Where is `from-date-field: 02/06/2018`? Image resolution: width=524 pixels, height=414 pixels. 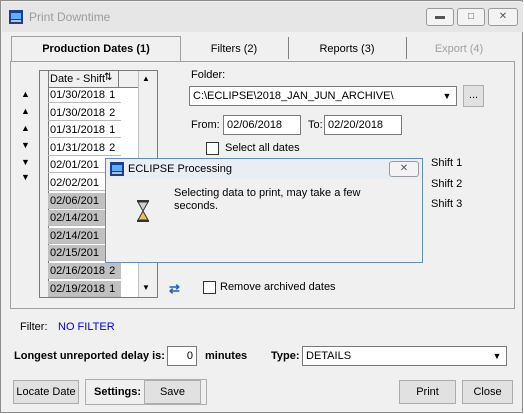
from-date-field: 02/06/2018 is located at coordinates (262, 125).